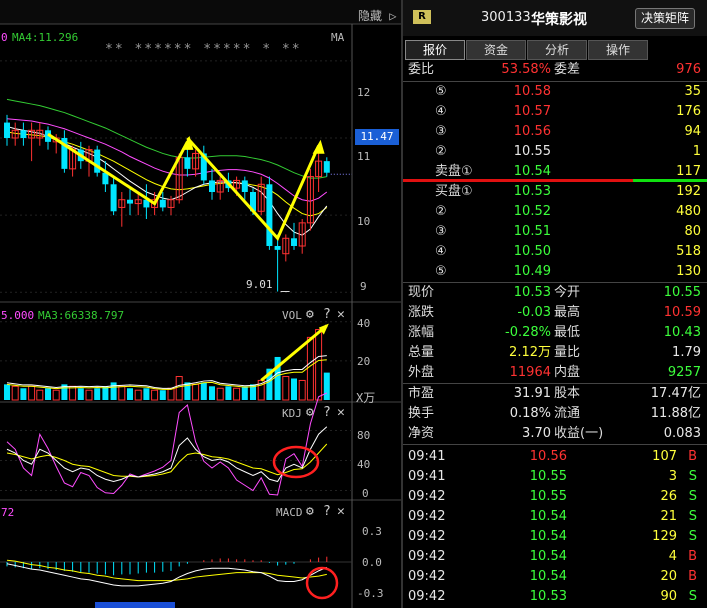  Describe the element at coordinates (327, 412) in the screenshot. I see `kdj-help-icon: ?` at that location.